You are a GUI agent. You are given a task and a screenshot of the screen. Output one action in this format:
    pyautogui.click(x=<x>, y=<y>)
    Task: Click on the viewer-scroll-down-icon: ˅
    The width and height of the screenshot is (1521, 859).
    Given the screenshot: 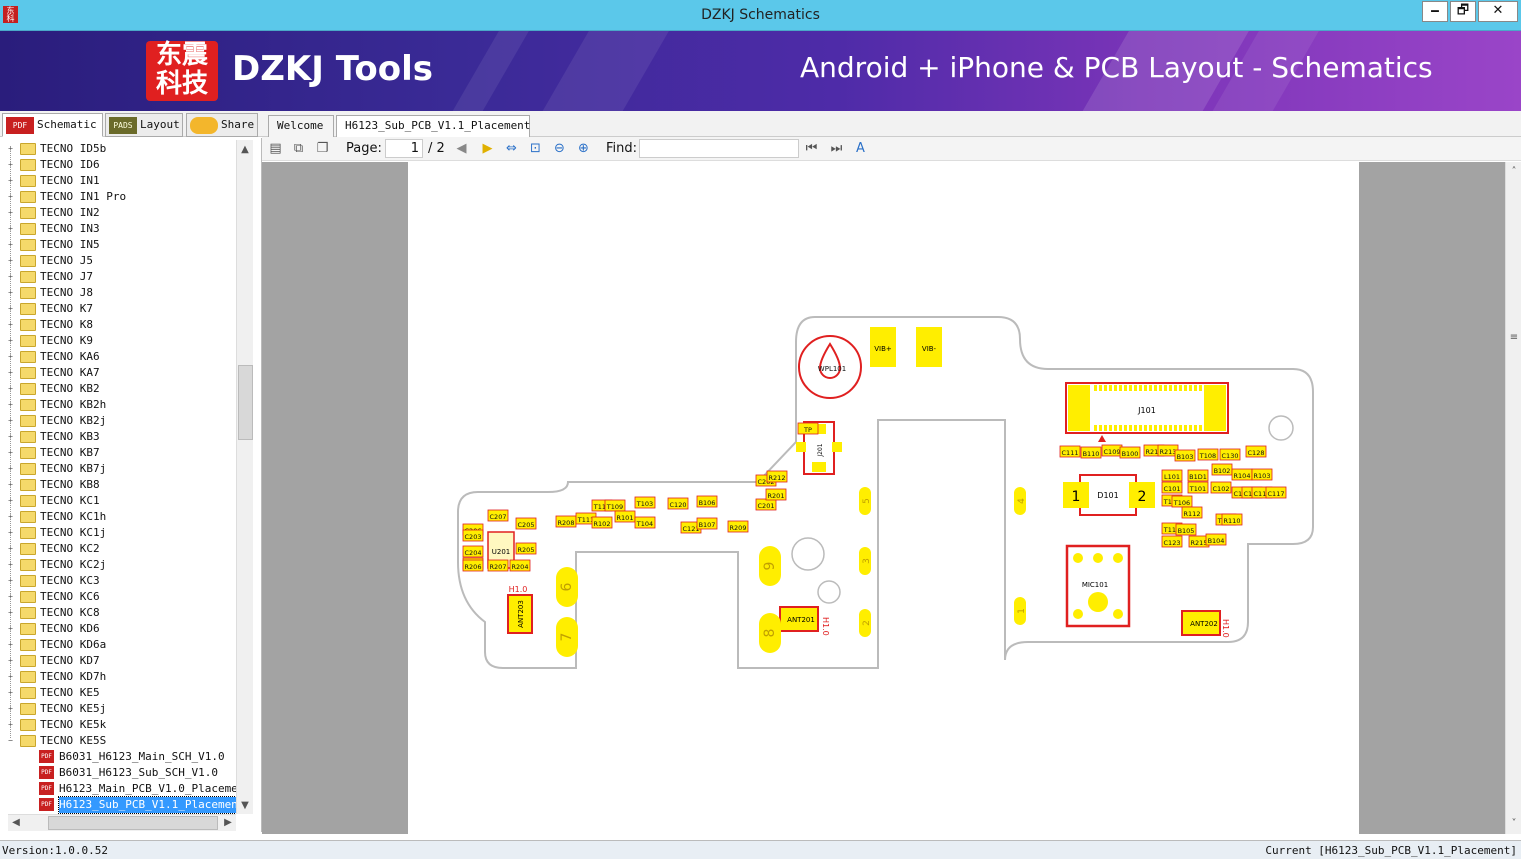 What is the action you would take?
    pyautogui.click(x=1513, y=824)
    